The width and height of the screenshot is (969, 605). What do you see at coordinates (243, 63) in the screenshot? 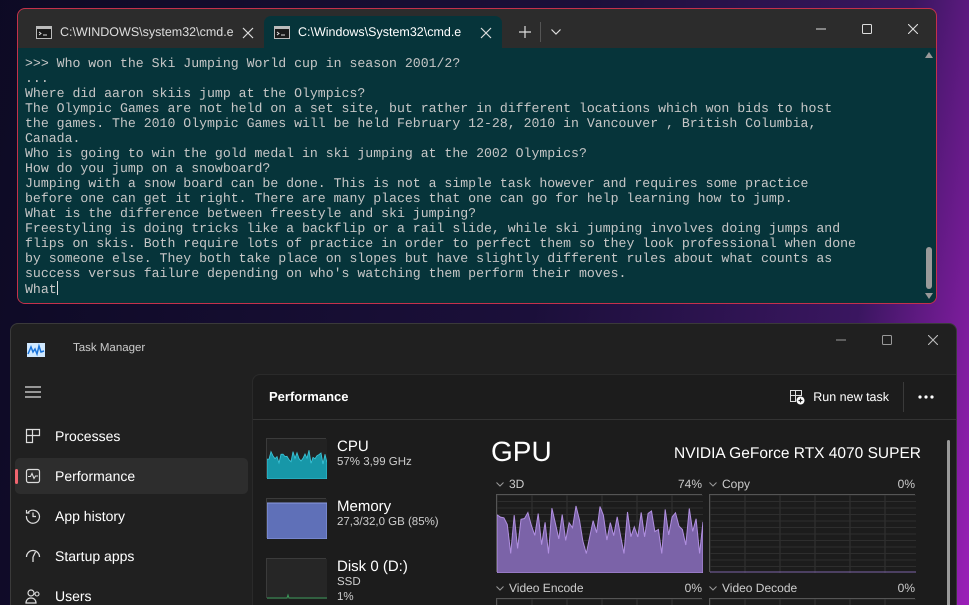
I see `terminal-line: >>> Who won the Ski Jumping World cup in season 2001/2?` at bounding box center [243, 63].